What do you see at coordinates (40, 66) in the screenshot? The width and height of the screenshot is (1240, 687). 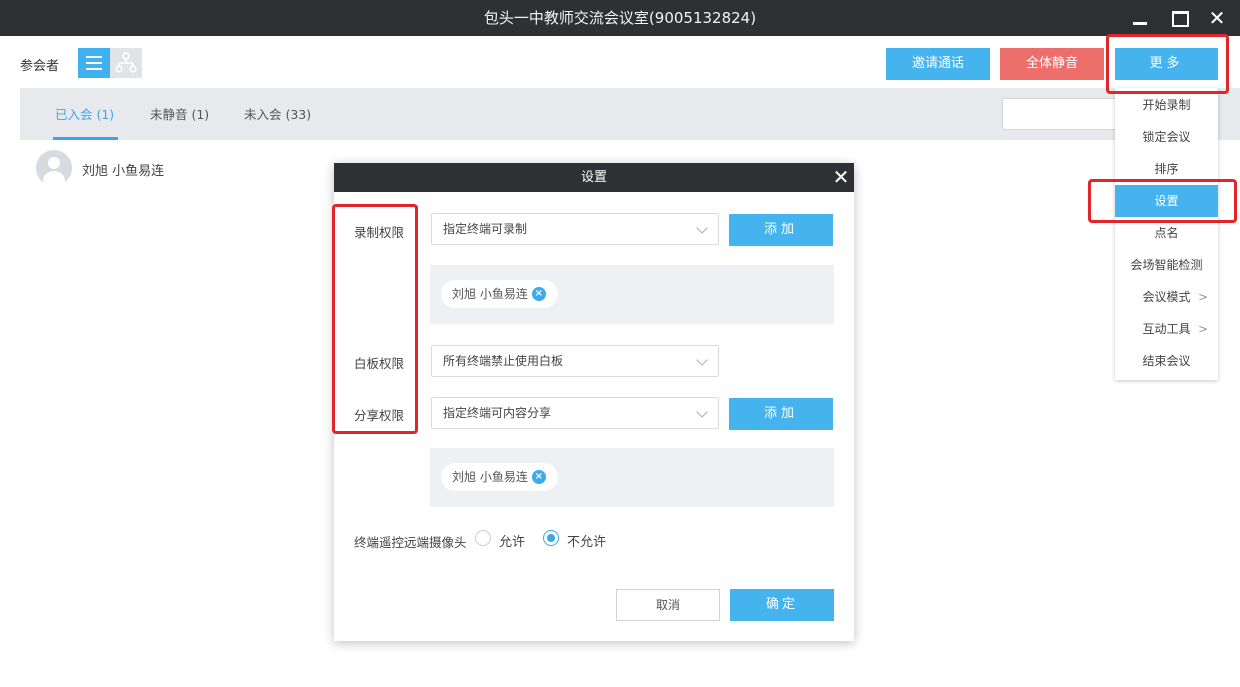 I see `participants-label: 参会者` at bounding box center [40, 66].